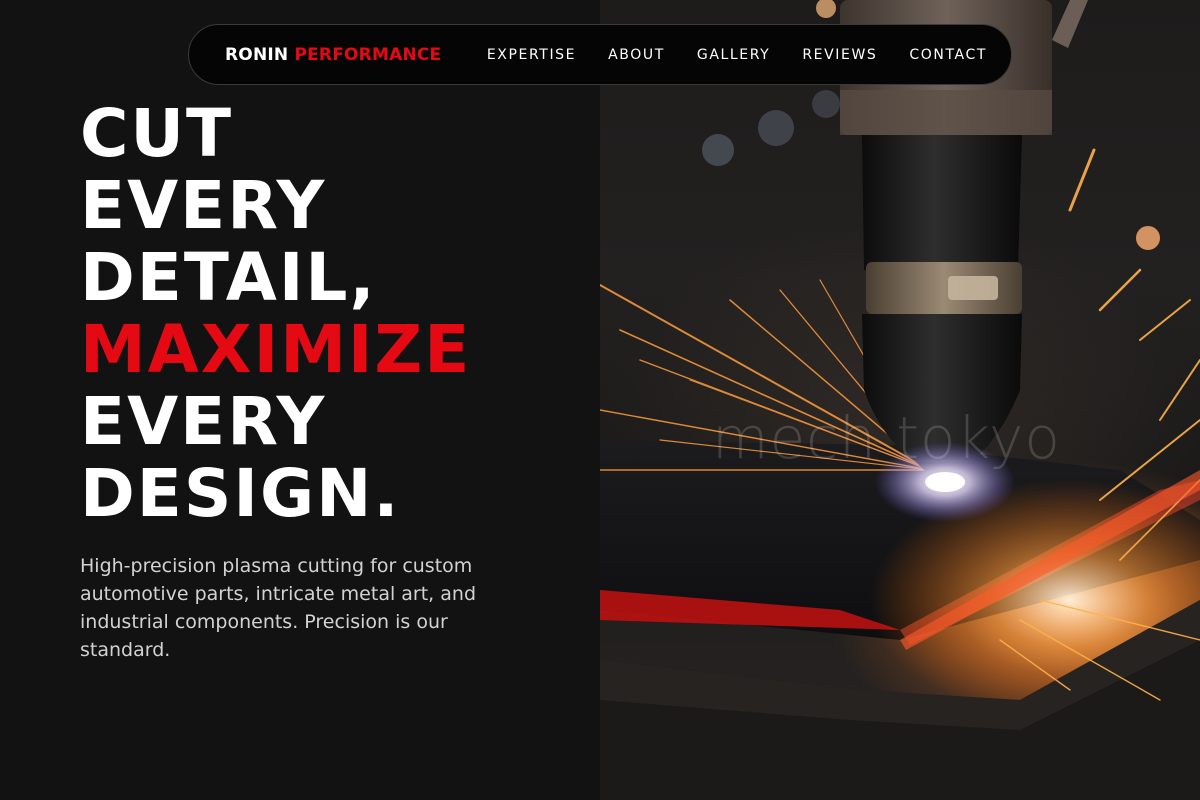 The height and width of the screenshot is (800, 1200). Describe the element at coordinates (228, 277) in the screenshot. I see `headline-line: DETAIL,` at that location.